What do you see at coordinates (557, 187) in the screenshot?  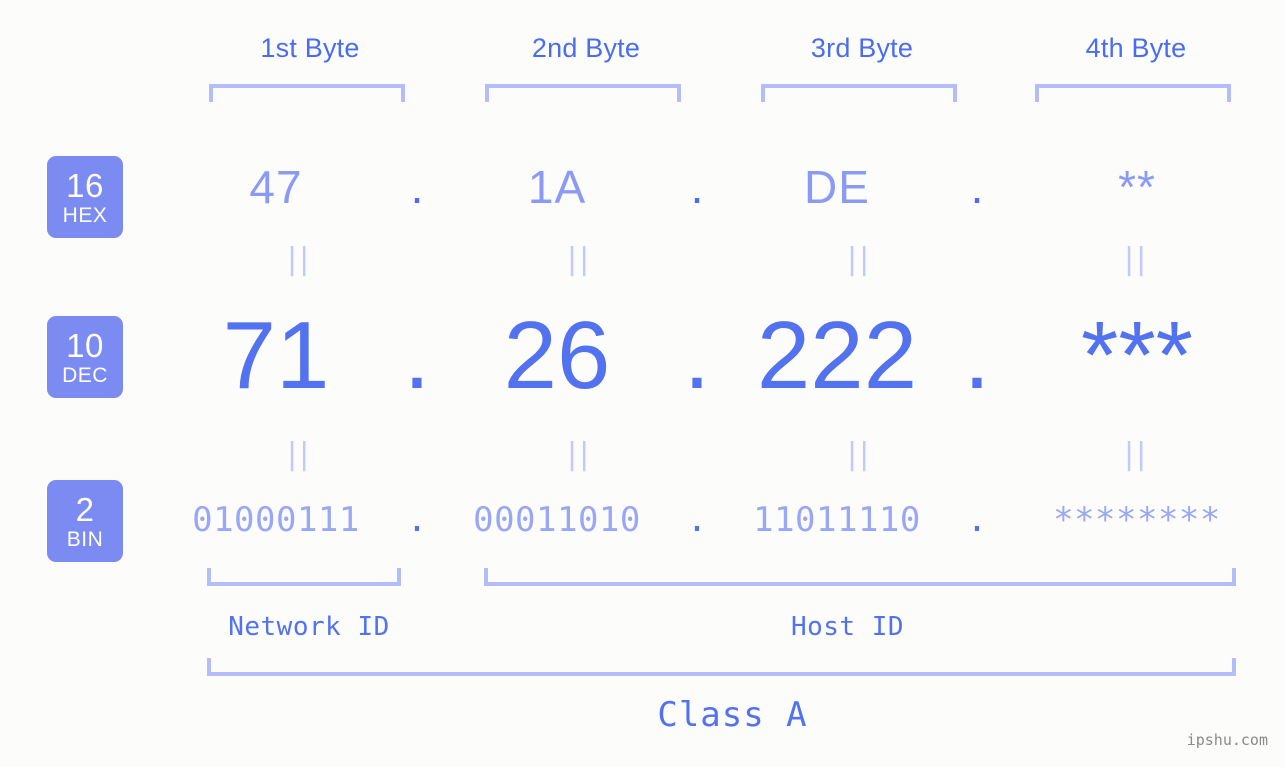 I see `hex-byte-2: 1A` at bounding box center [557, 187].